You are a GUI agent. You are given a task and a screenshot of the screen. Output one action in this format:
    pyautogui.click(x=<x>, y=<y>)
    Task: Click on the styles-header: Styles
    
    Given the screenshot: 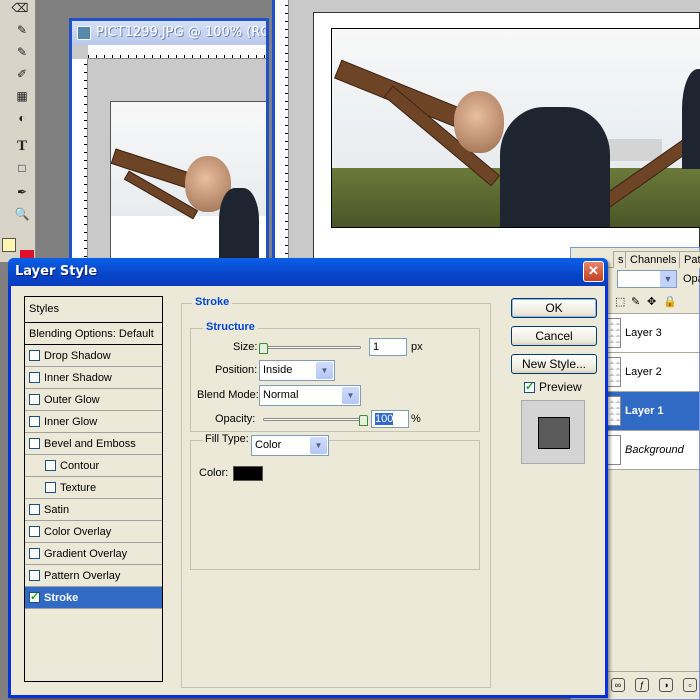 What is the action you would take?
    pyautogui.click(x=93, y=310)
    